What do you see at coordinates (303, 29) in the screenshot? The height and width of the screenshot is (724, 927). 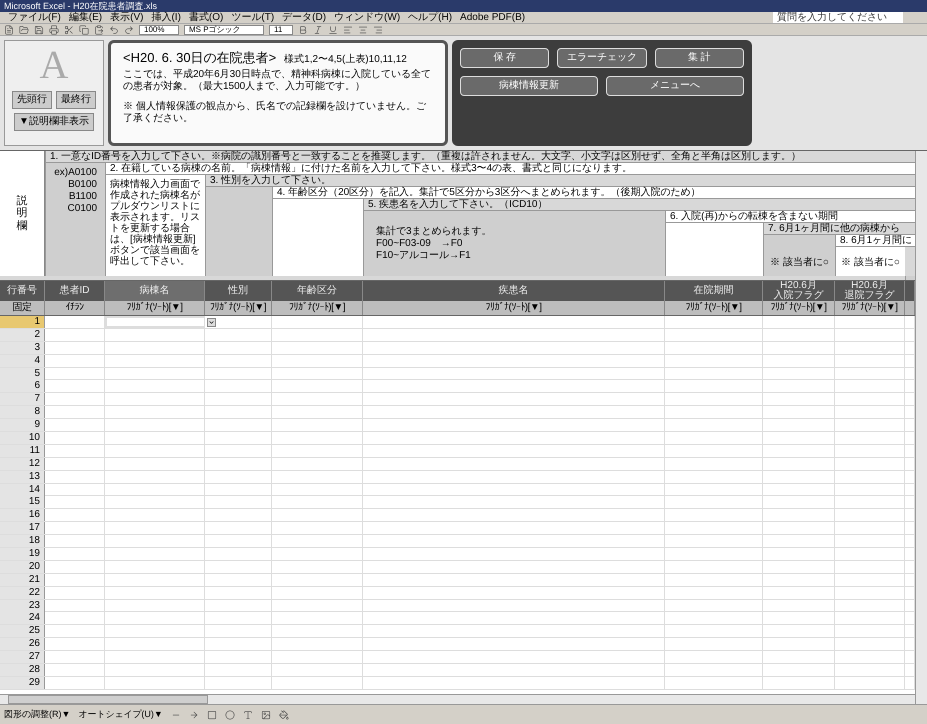 I see `bold-icon` at bounding box center [303, 29].